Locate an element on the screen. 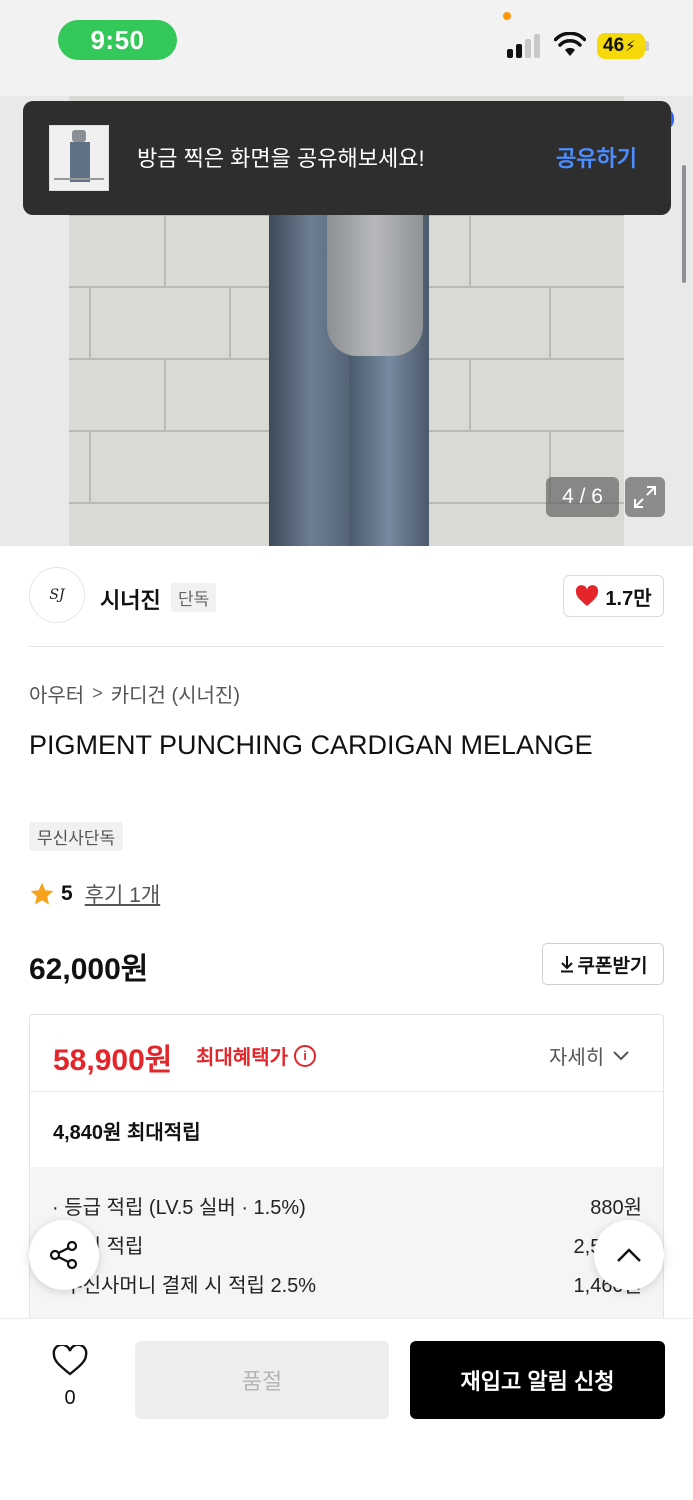 Image resolution: width=693 pixels, height=1500 pixels. share-fab is located at coordinates (64, 1255).